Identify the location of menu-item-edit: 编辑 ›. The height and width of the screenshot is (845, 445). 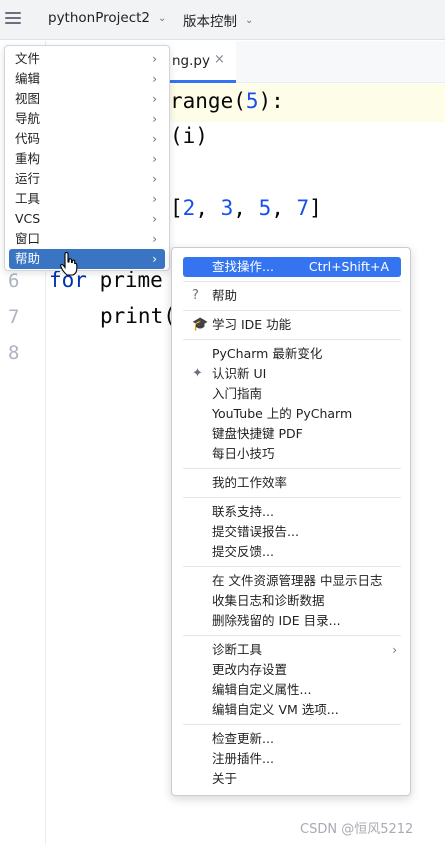
(87, 79).